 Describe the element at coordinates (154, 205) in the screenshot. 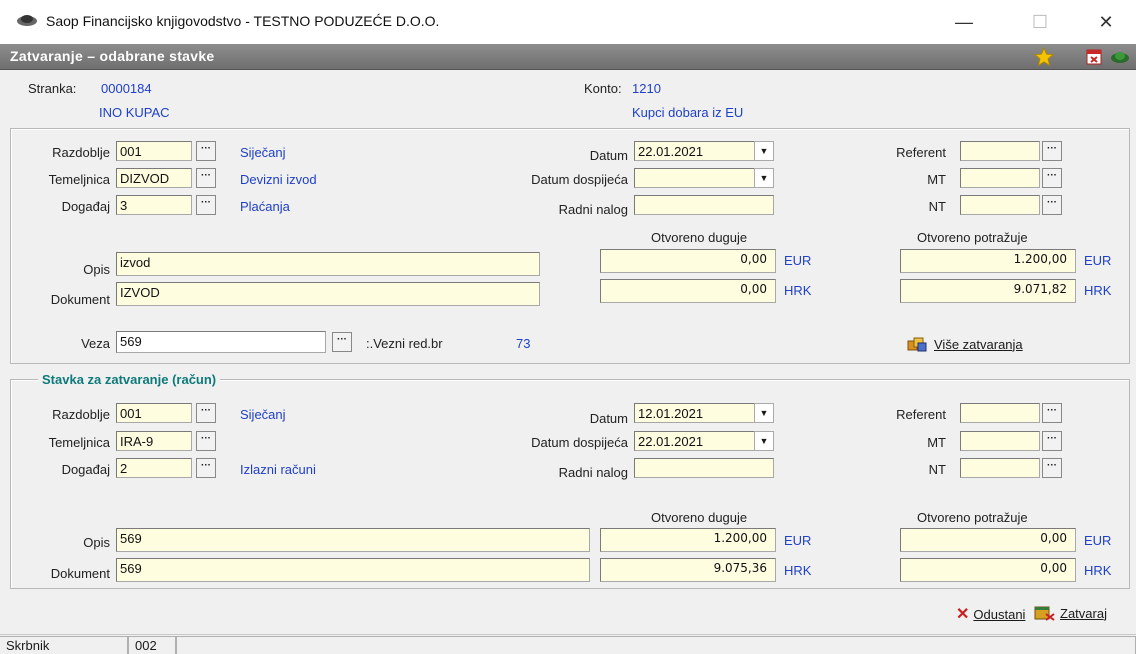

I see `dogadaj-field: 3` at that location.